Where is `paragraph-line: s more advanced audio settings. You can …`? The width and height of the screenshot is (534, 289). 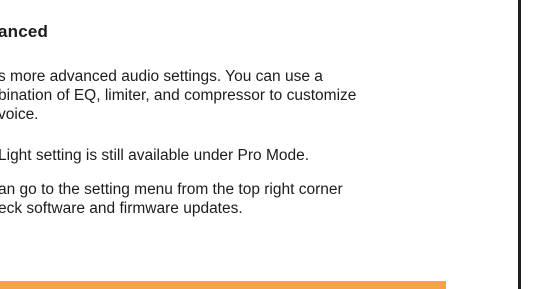 paragraph-line: s more advanced audio settings. You can … is located at coordinates (161, 76).